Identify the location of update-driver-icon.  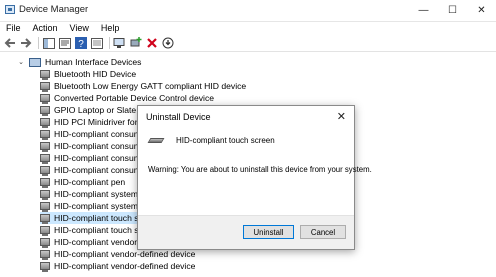
(96, 43).